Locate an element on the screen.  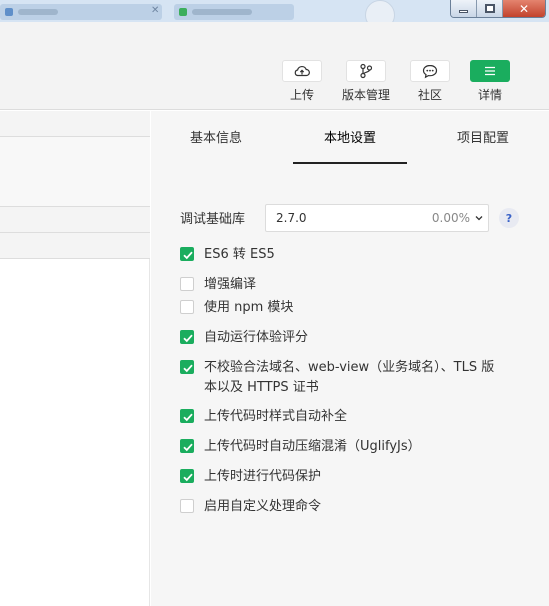
window-title-bar: ✕ ✕ is located at coordinates (274, 11).